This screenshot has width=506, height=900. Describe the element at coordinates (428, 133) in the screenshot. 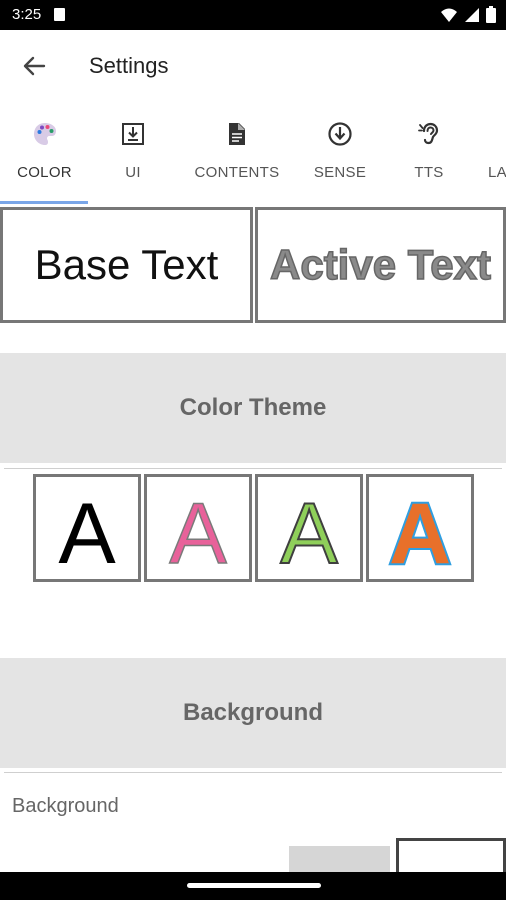

I see `ear-icon` at that location.